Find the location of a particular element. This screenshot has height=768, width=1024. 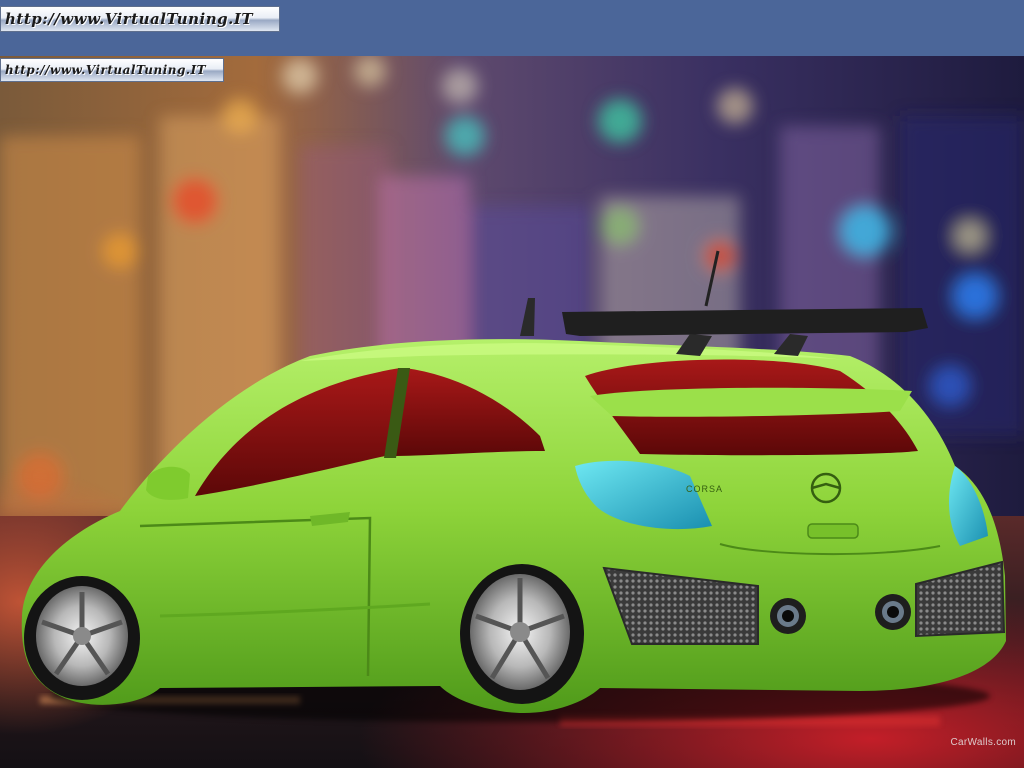

watermark-banner-second: http://www.VirtualTuning.IT is located at coordinates (112, 70).